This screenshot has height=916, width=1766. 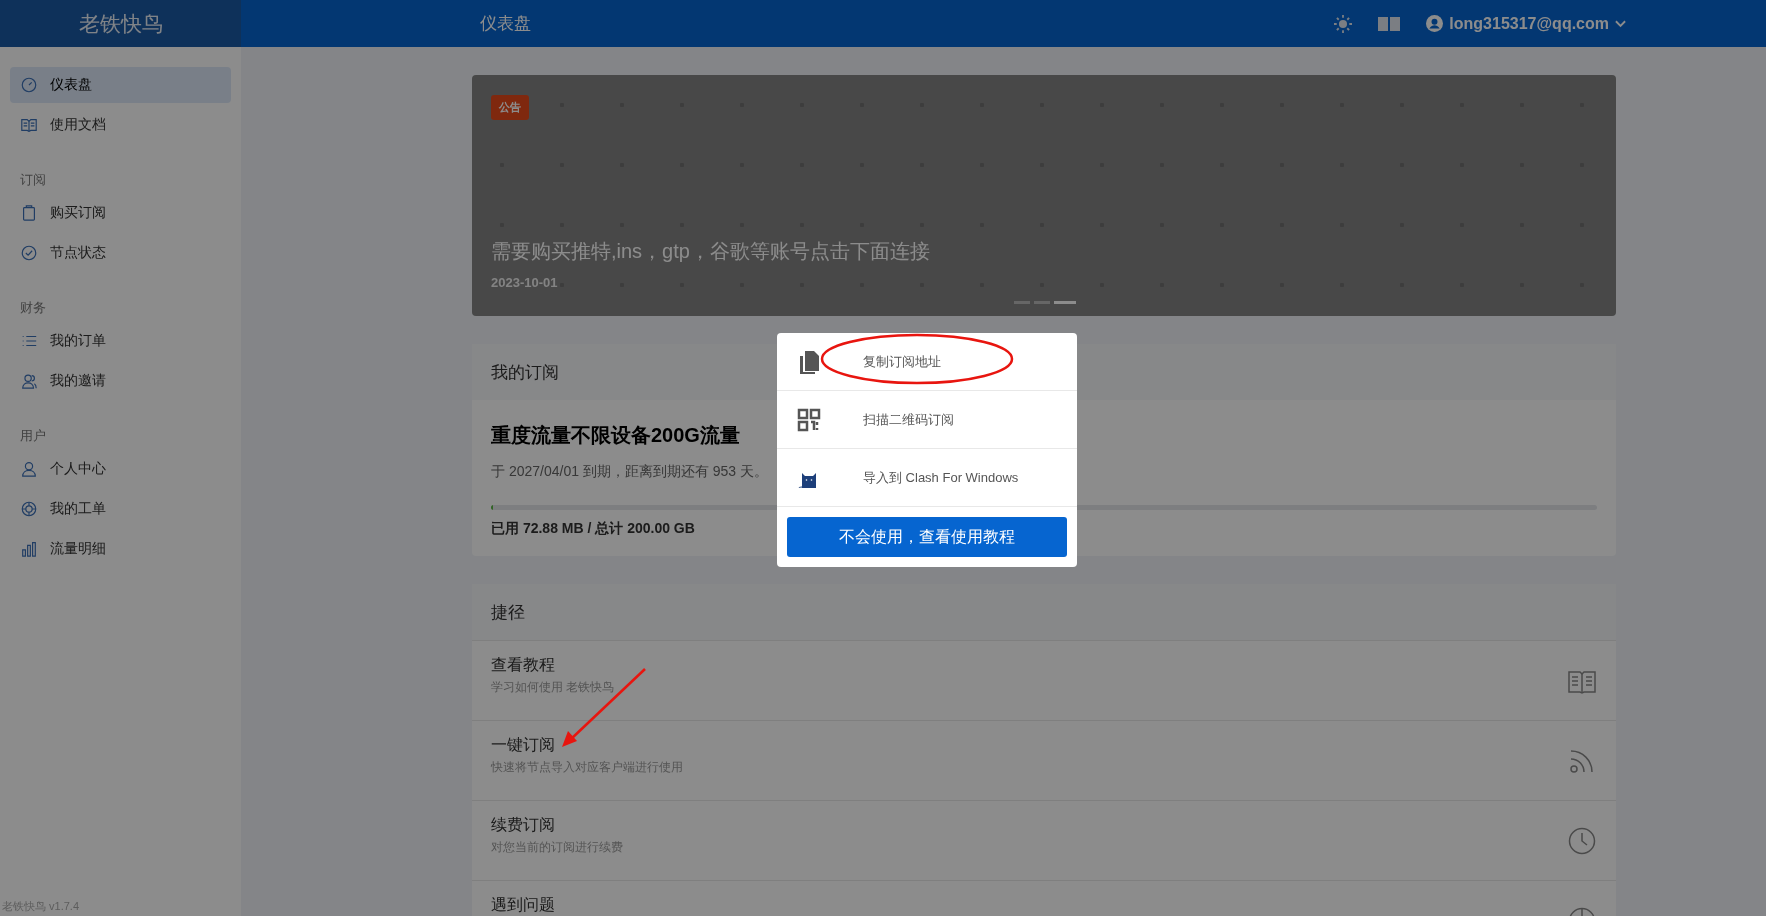 What do you see at coordinates (616, 435) in the screenshot?
I see `plan-name: 重度流量不限设备200G流量` at bounding box center [616, 435].